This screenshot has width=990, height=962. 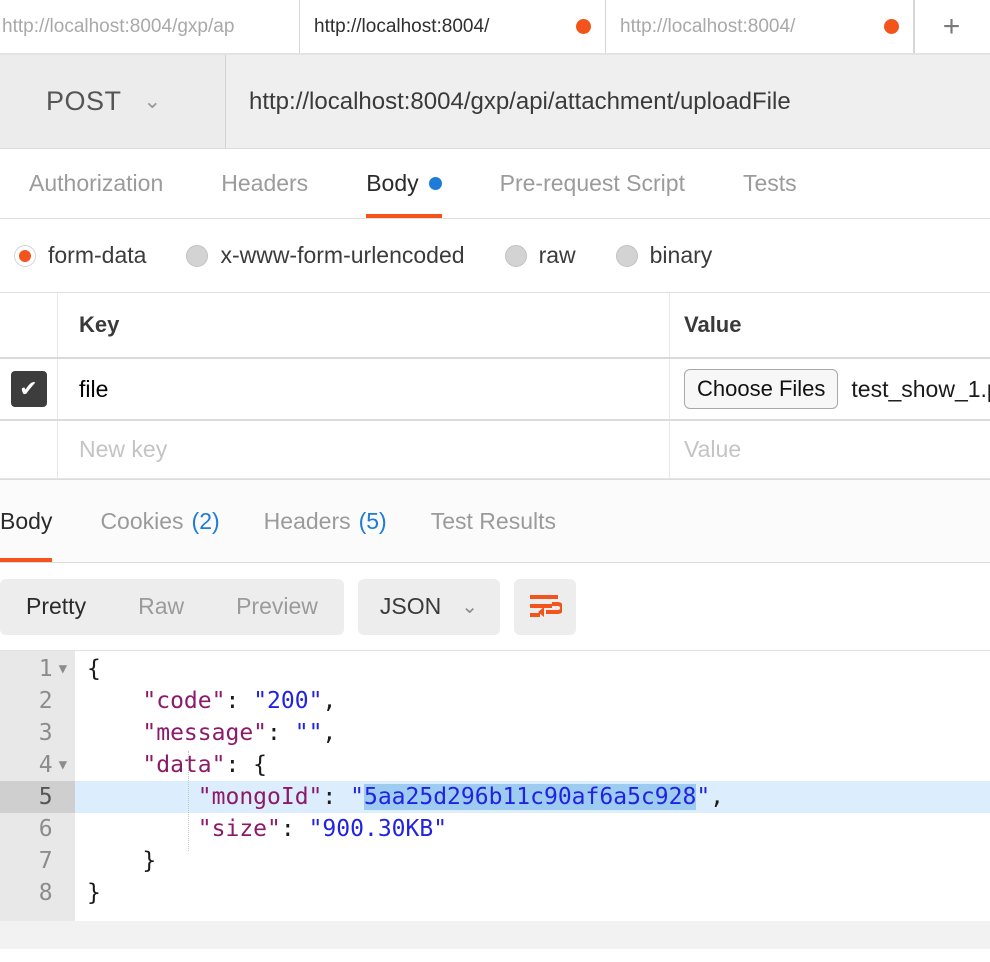 I want to click on choose-files-button: Choose Files, so click(x=761, y=389).